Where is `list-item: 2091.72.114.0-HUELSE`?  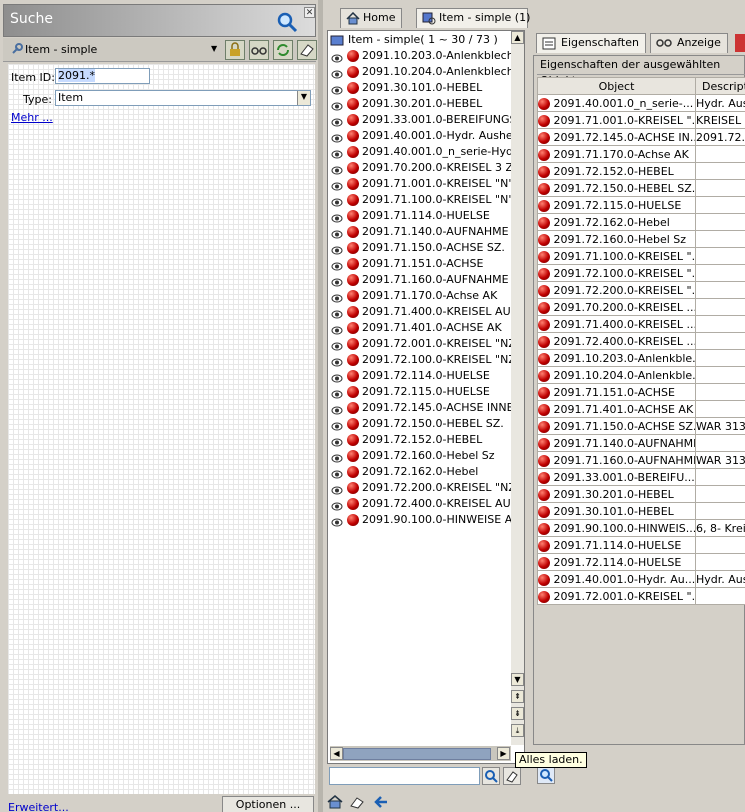 list-item: 2091.72.114.0-HUELSE is located at coordinates (421, 376).